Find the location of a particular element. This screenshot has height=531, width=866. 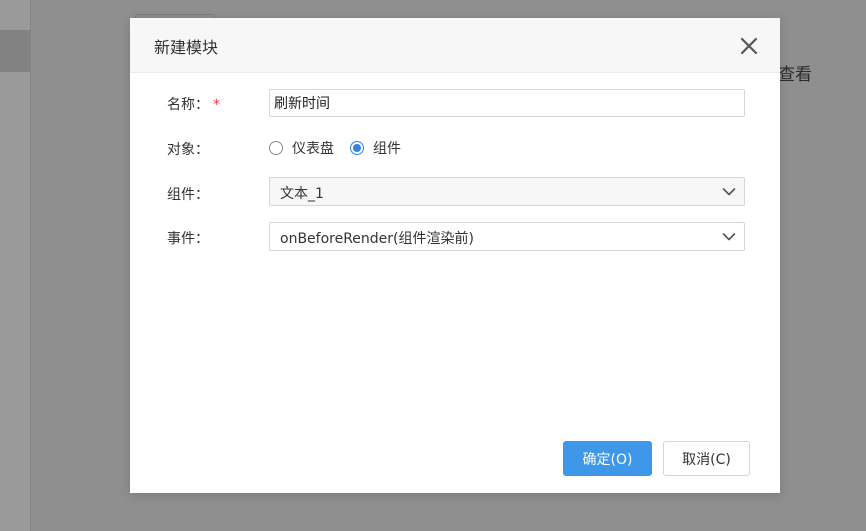

target-label: 对象： is located at coordinates (188, 150).